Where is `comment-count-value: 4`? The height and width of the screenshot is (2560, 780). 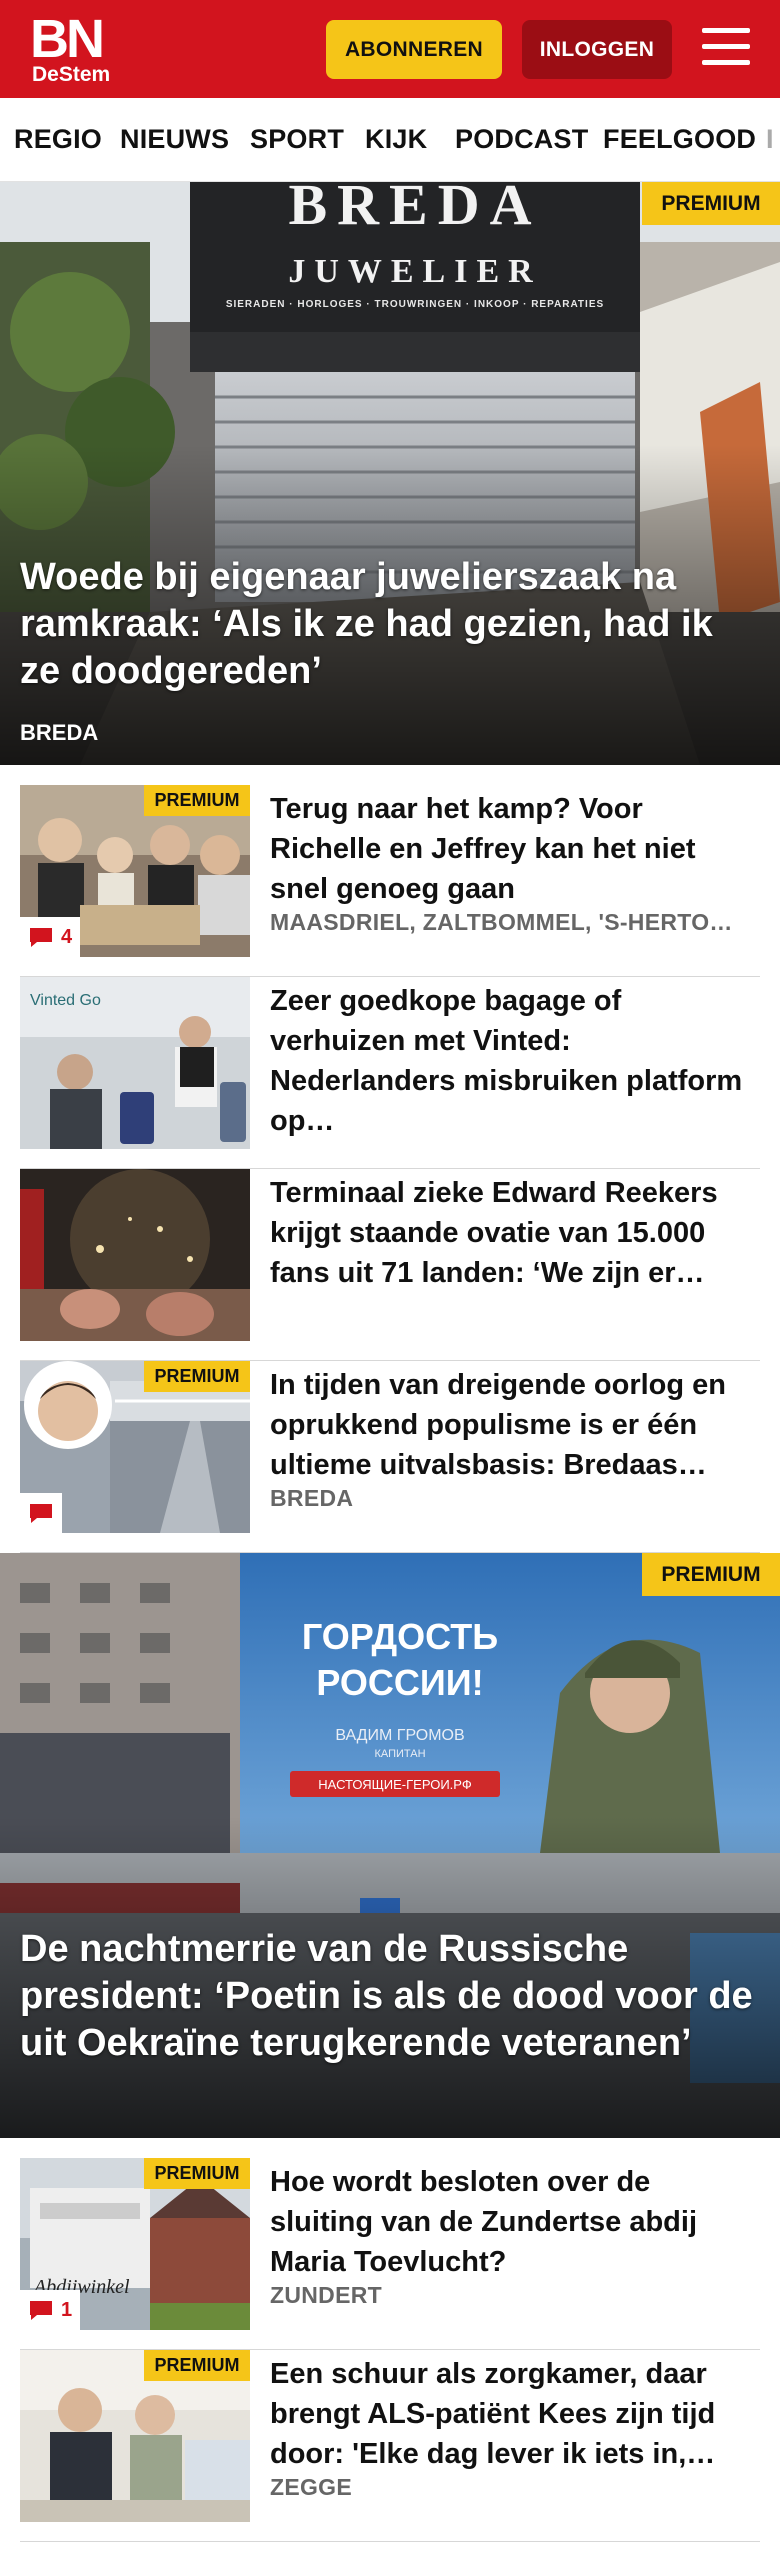
comment-count-value: 4 is located at coordinates (67, 936).